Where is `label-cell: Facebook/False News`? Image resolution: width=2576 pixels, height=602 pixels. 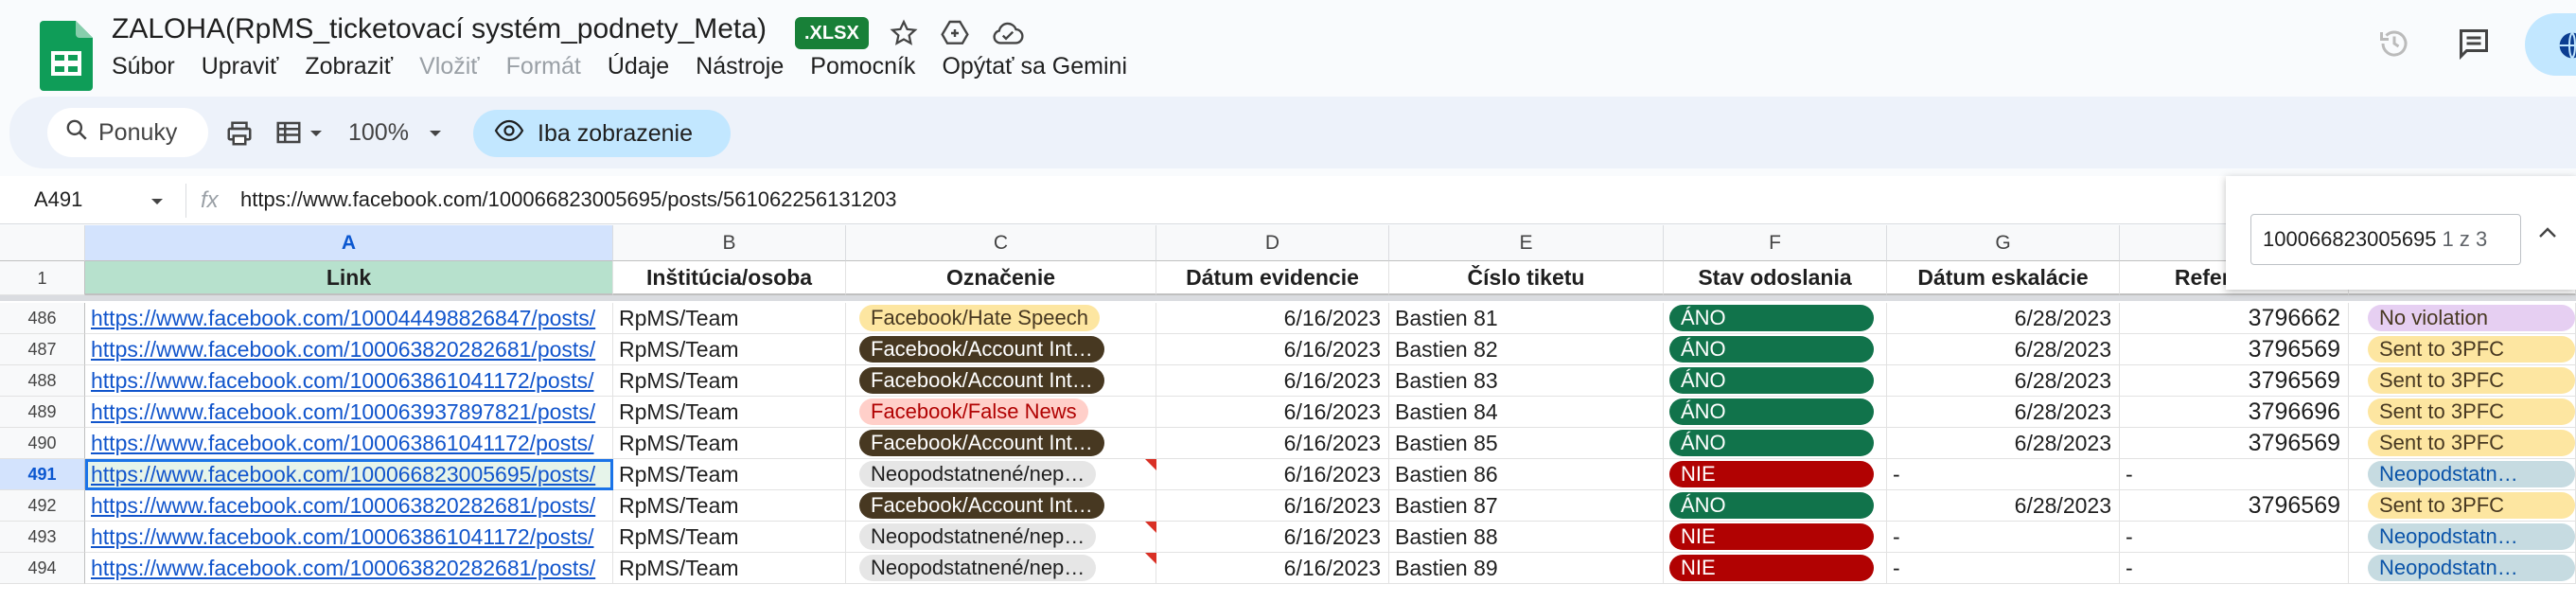
label-cell: Facebook/False News is located at coordinates (1001, 412).